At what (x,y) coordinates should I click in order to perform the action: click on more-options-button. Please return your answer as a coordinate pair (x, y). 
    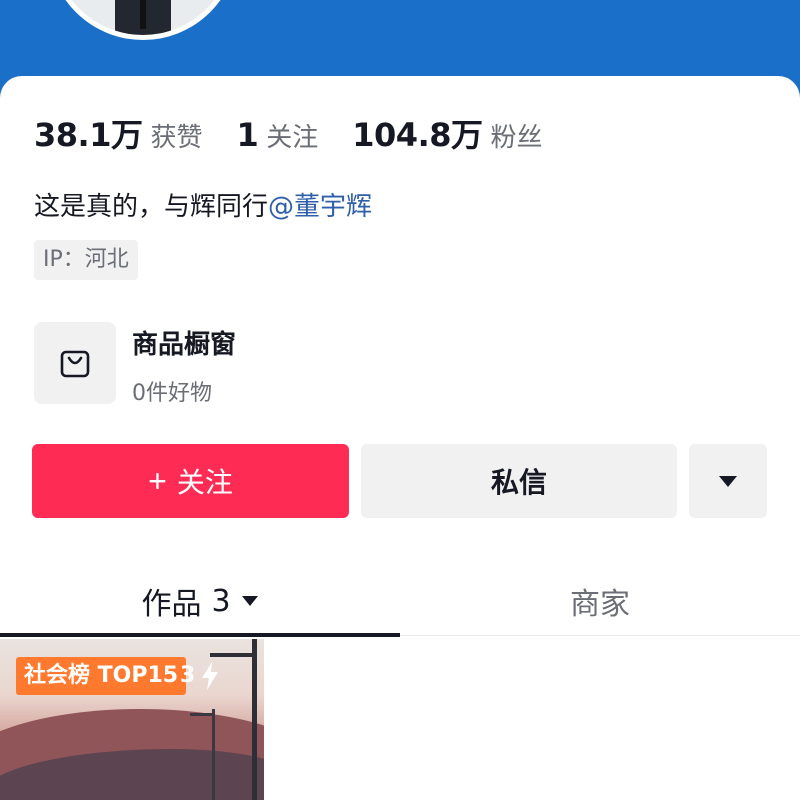
    Looking at the image, I should click on (728, 481).